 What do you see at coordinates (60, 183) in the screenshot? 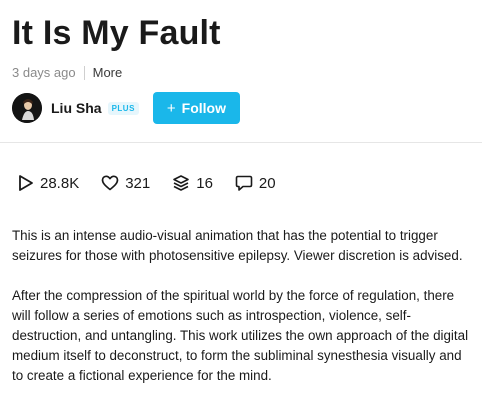
I see `plays-count: 28.8K` at bounding box center [60, 183].